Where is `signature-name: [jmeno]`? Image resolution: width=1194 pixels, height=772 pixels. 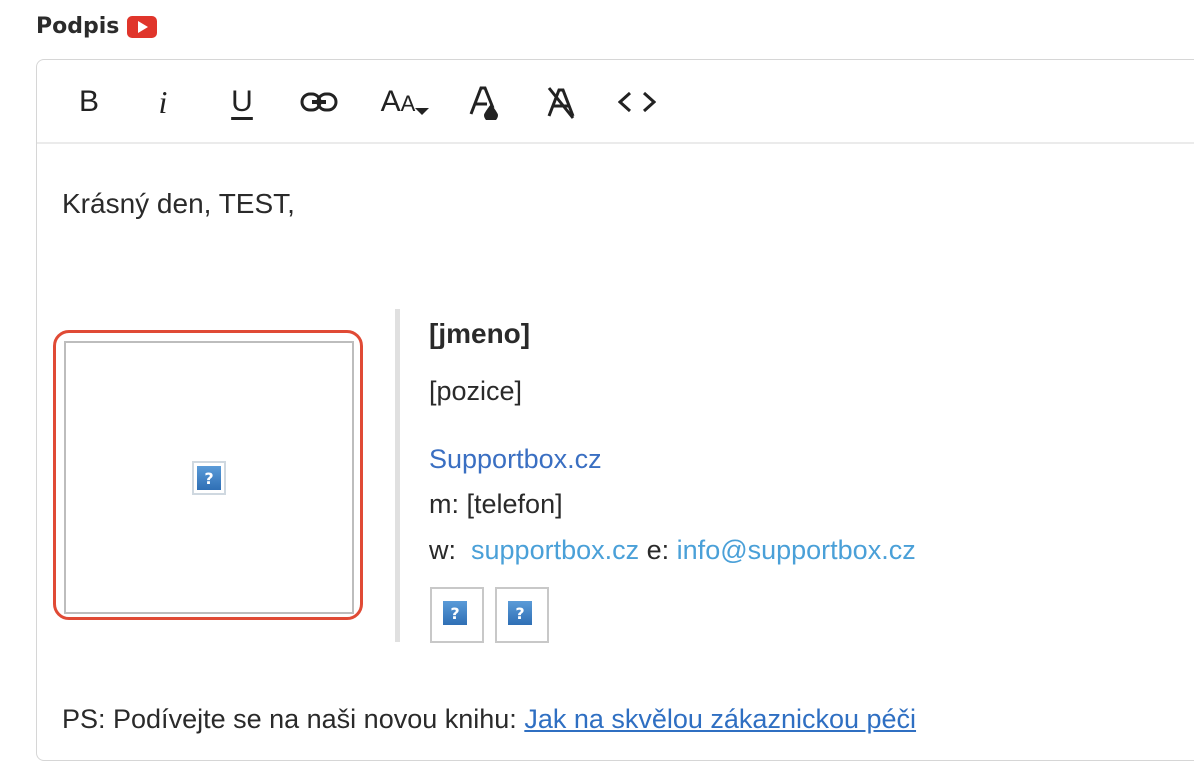 signature-name: [jmeno] is located at coordinates (480, 333).